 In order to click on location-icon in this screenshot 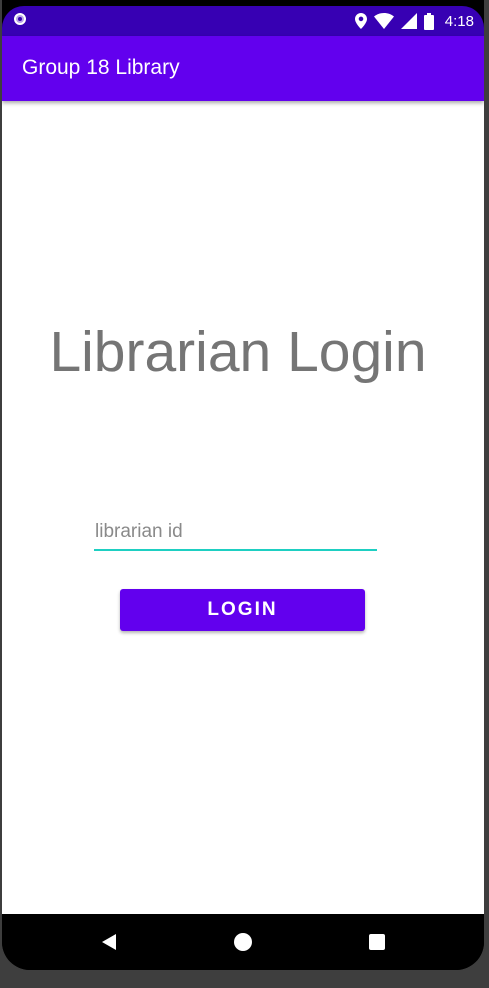, I will do `click(360, 21)`.